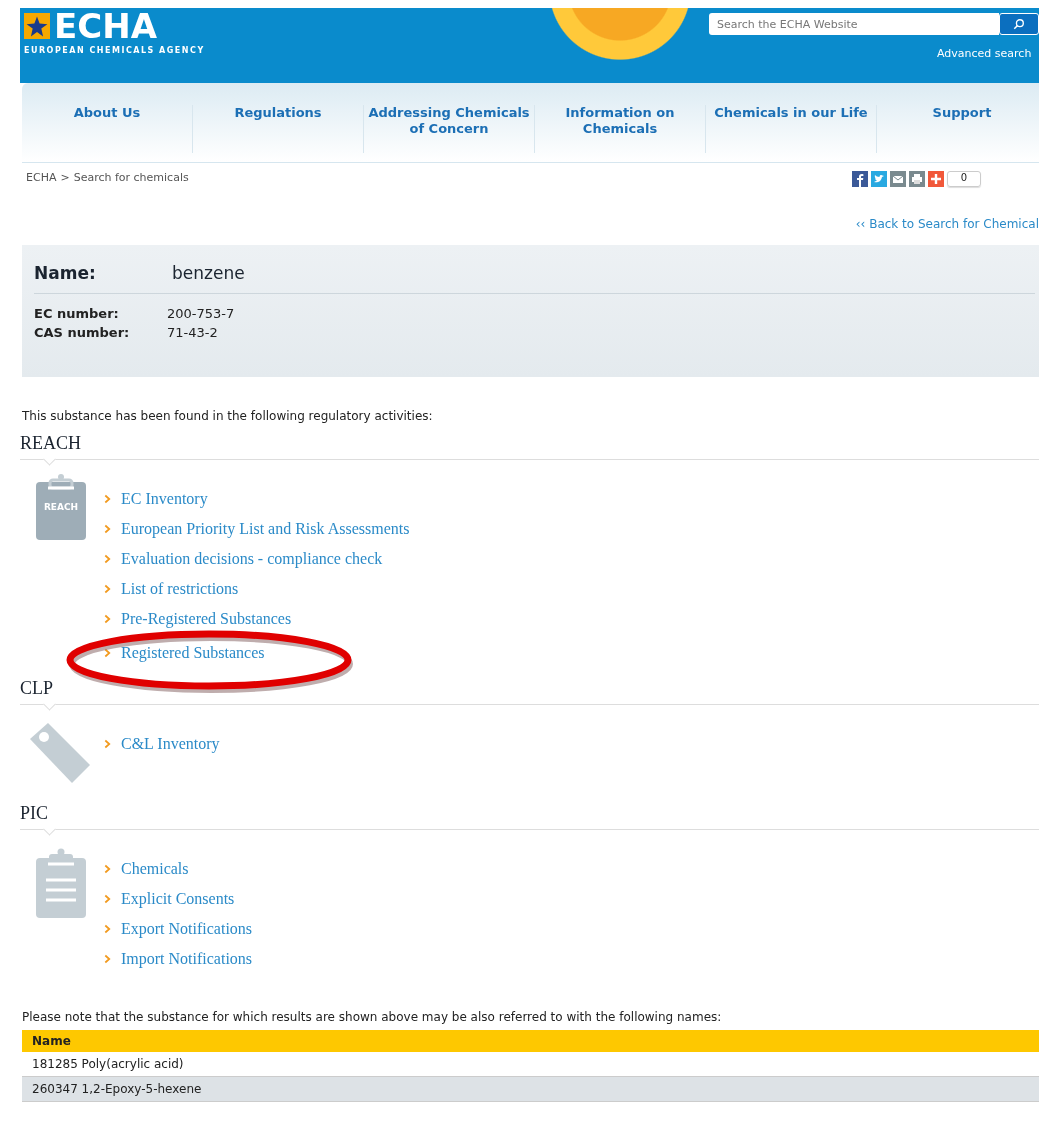 This screenshot has height=1128, width=1039. I want to click on facebook-icon, so click(860, 179).